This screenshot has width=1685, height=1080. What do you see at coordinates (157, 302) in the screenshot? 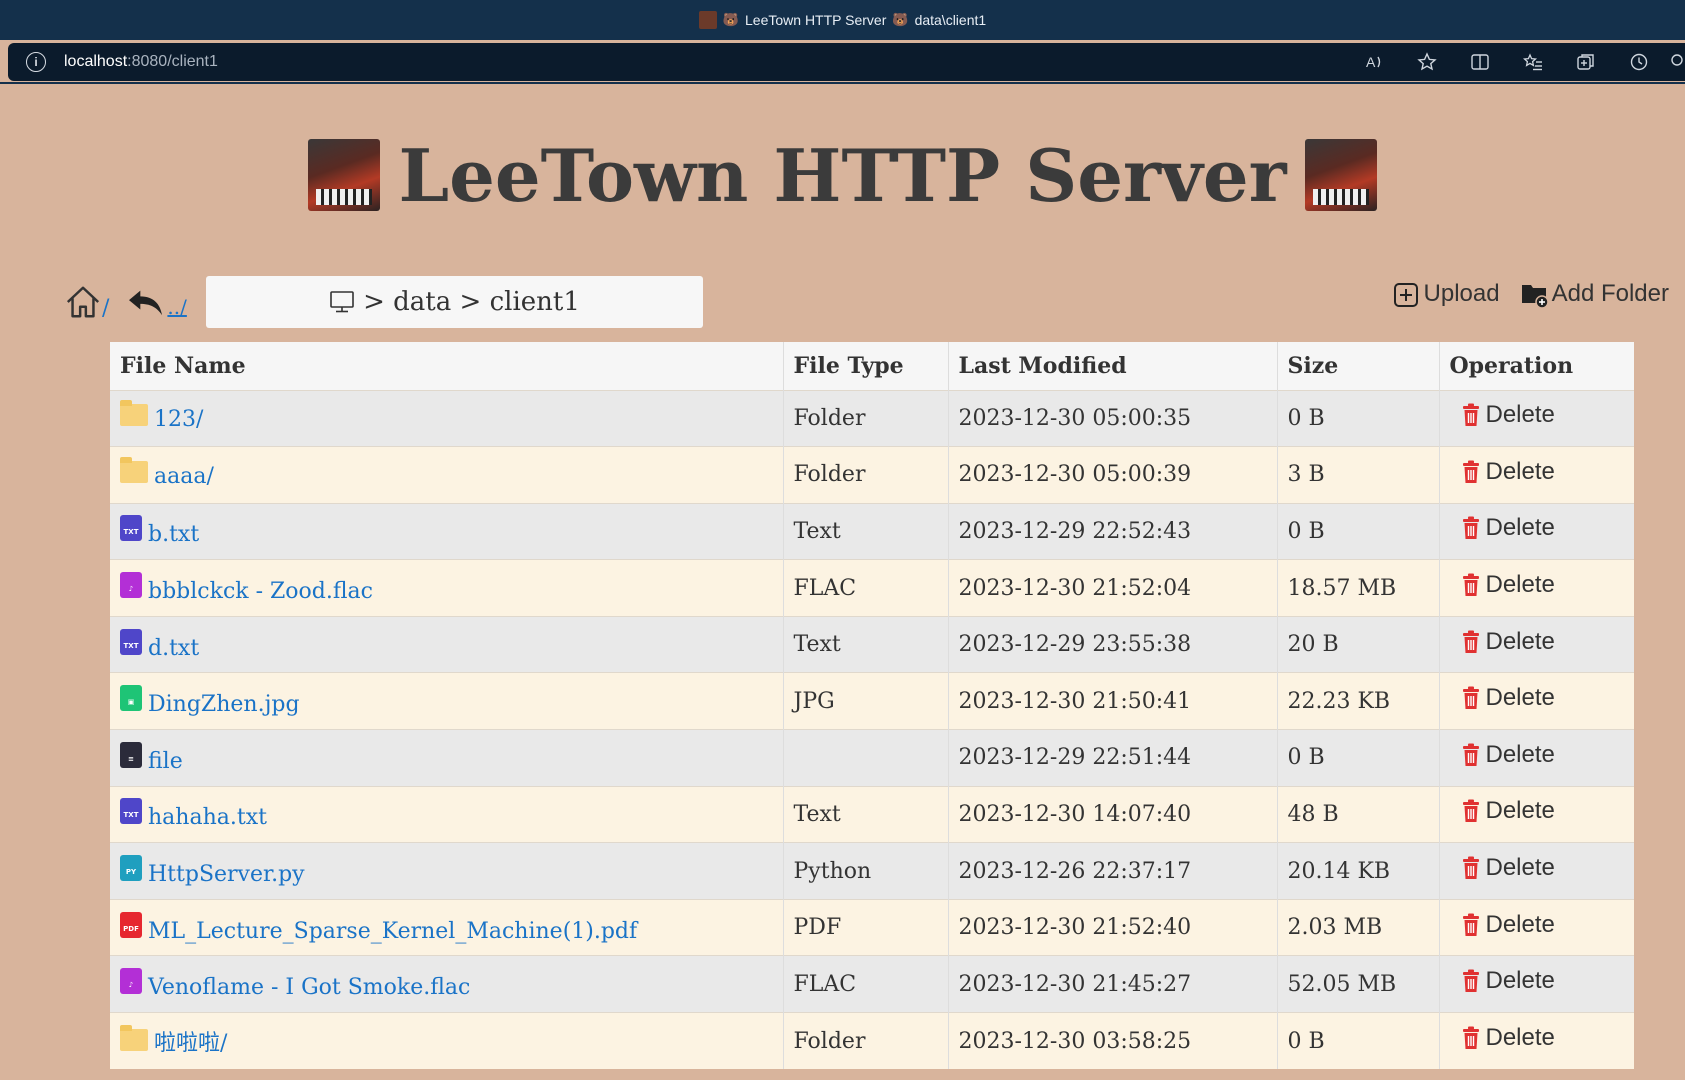
I see `parent-directory-link: ../` at bounding box center [157, 302].